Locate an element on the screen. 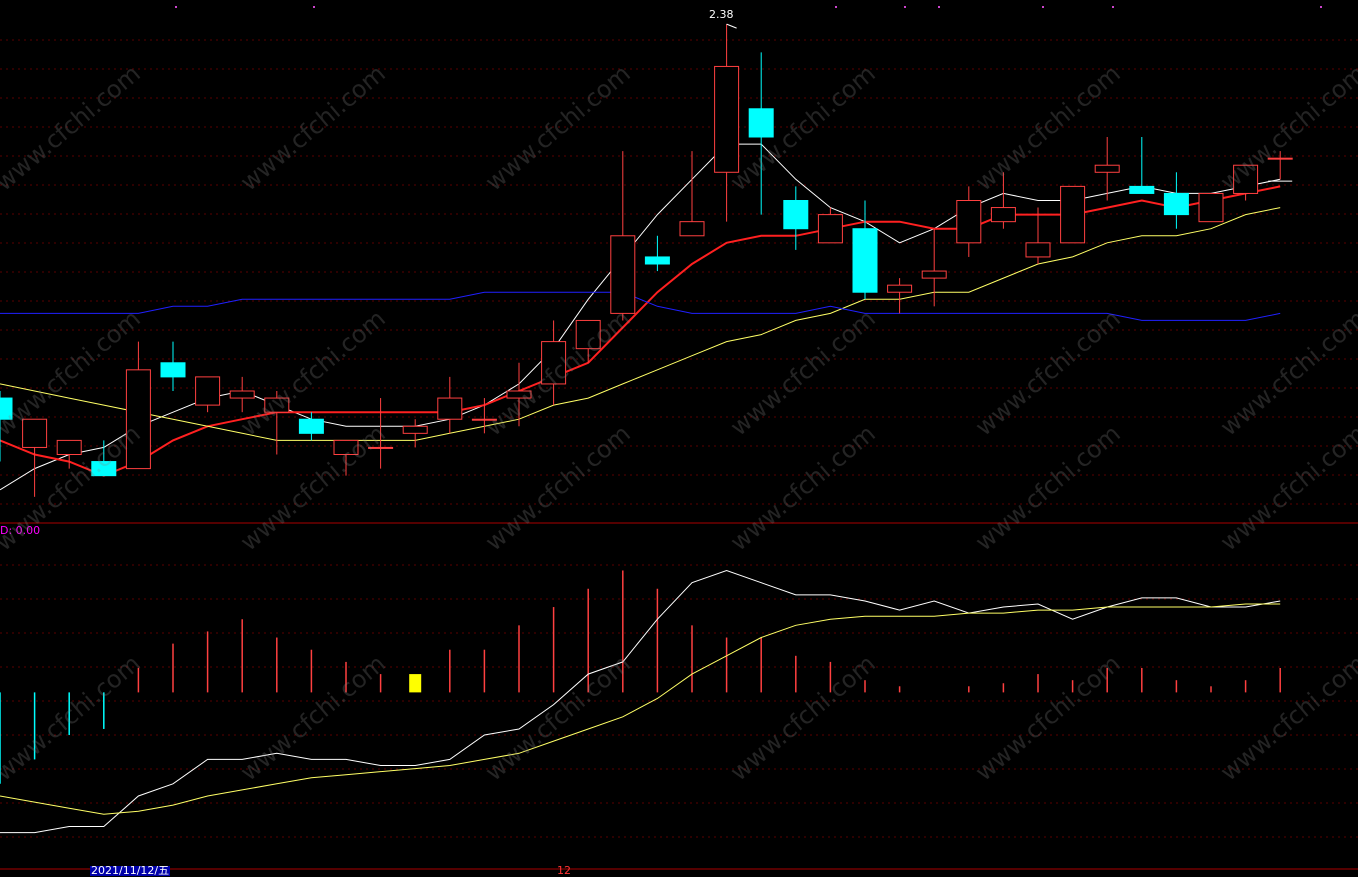 The height and width of the screenshot is (877, 1358). date-axis-label: 2021/11/12/五 is located at coordinates (130, 870).